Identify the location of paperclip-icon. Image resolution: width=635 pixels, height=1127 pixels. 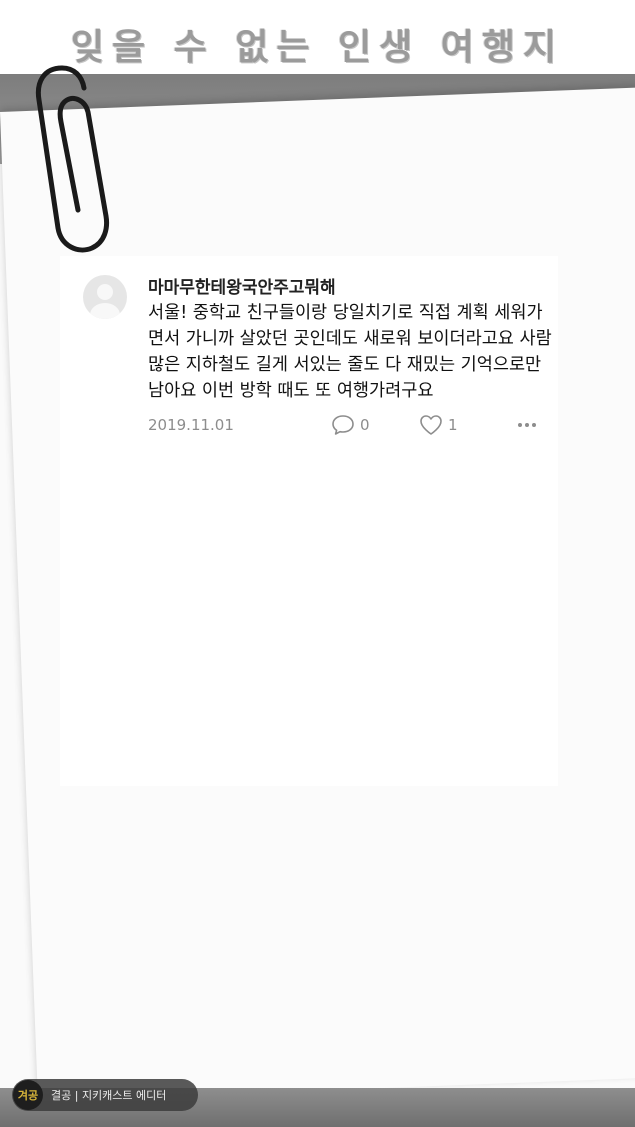
(72, 159).